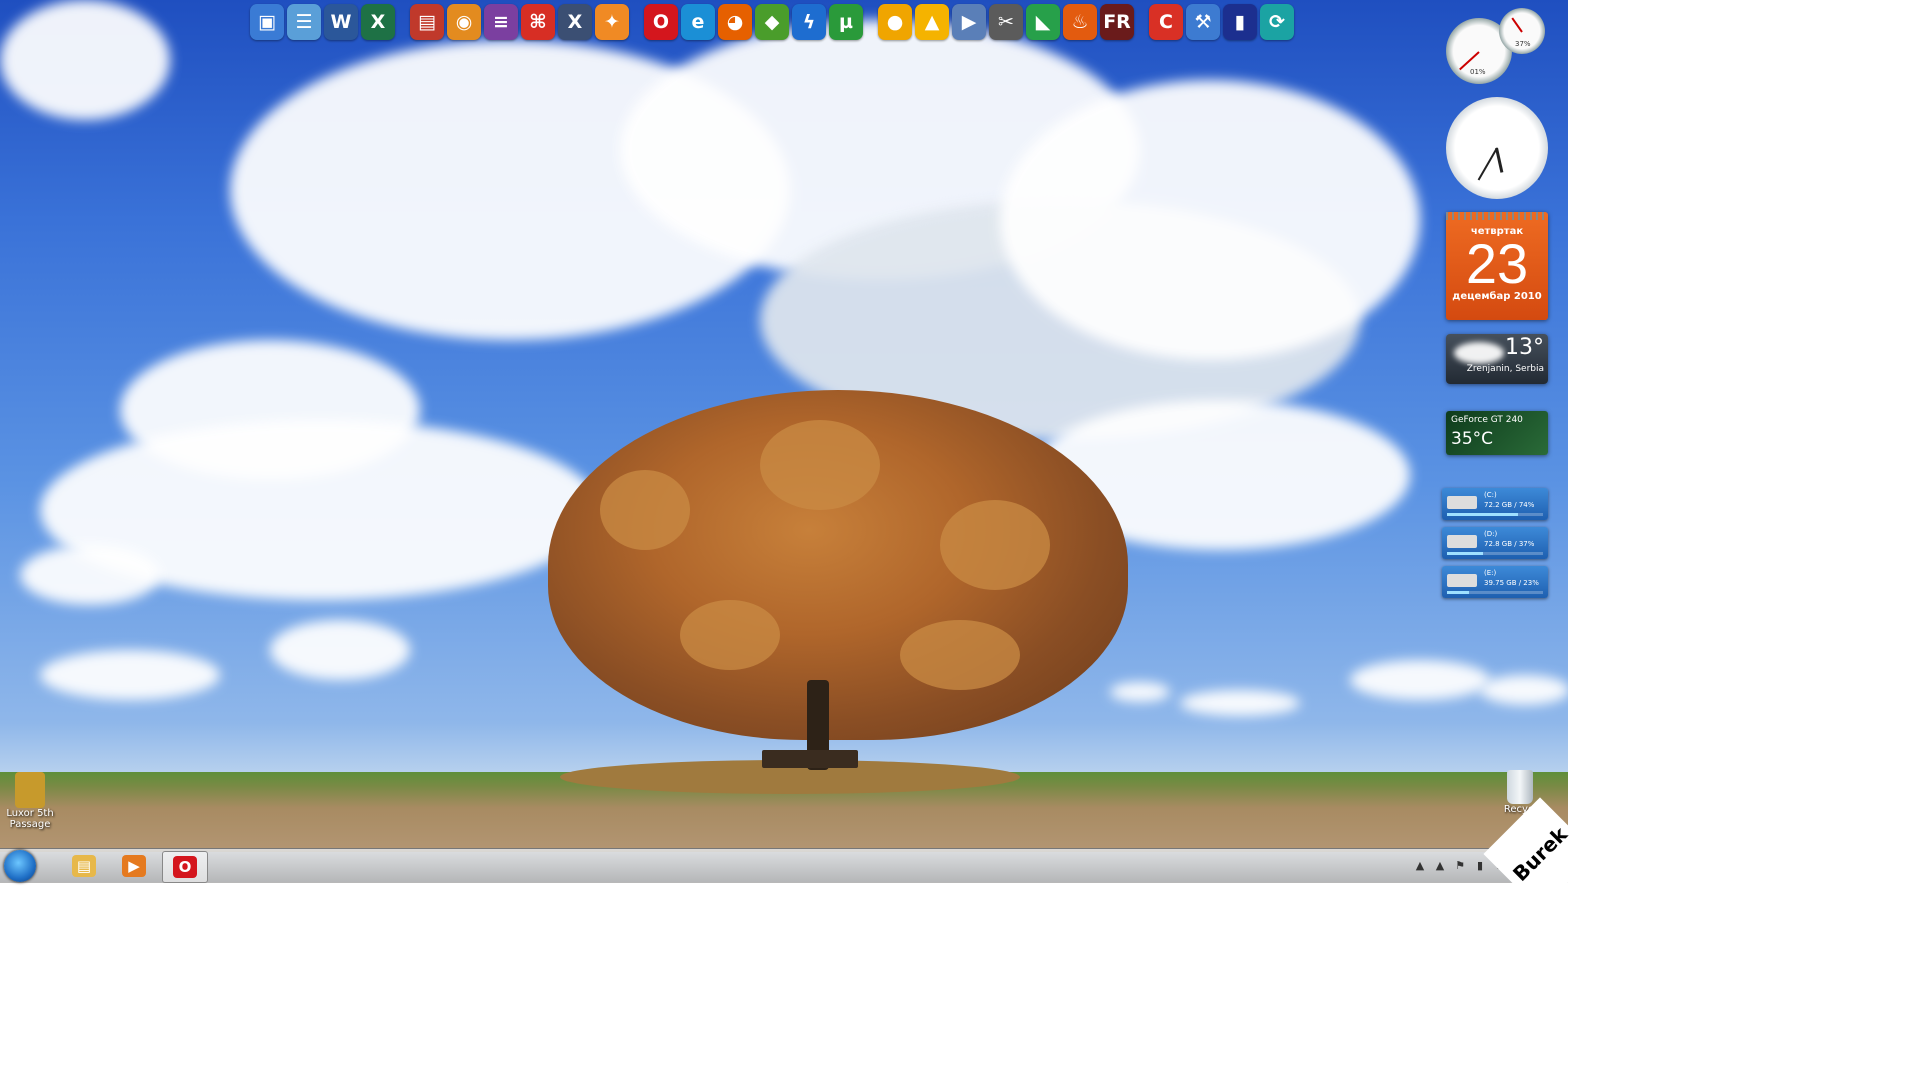 The image size is (1920, 1080). I want to click on calendar-gadget: четвртак 23 децембар 2010, so click(1497, 266).